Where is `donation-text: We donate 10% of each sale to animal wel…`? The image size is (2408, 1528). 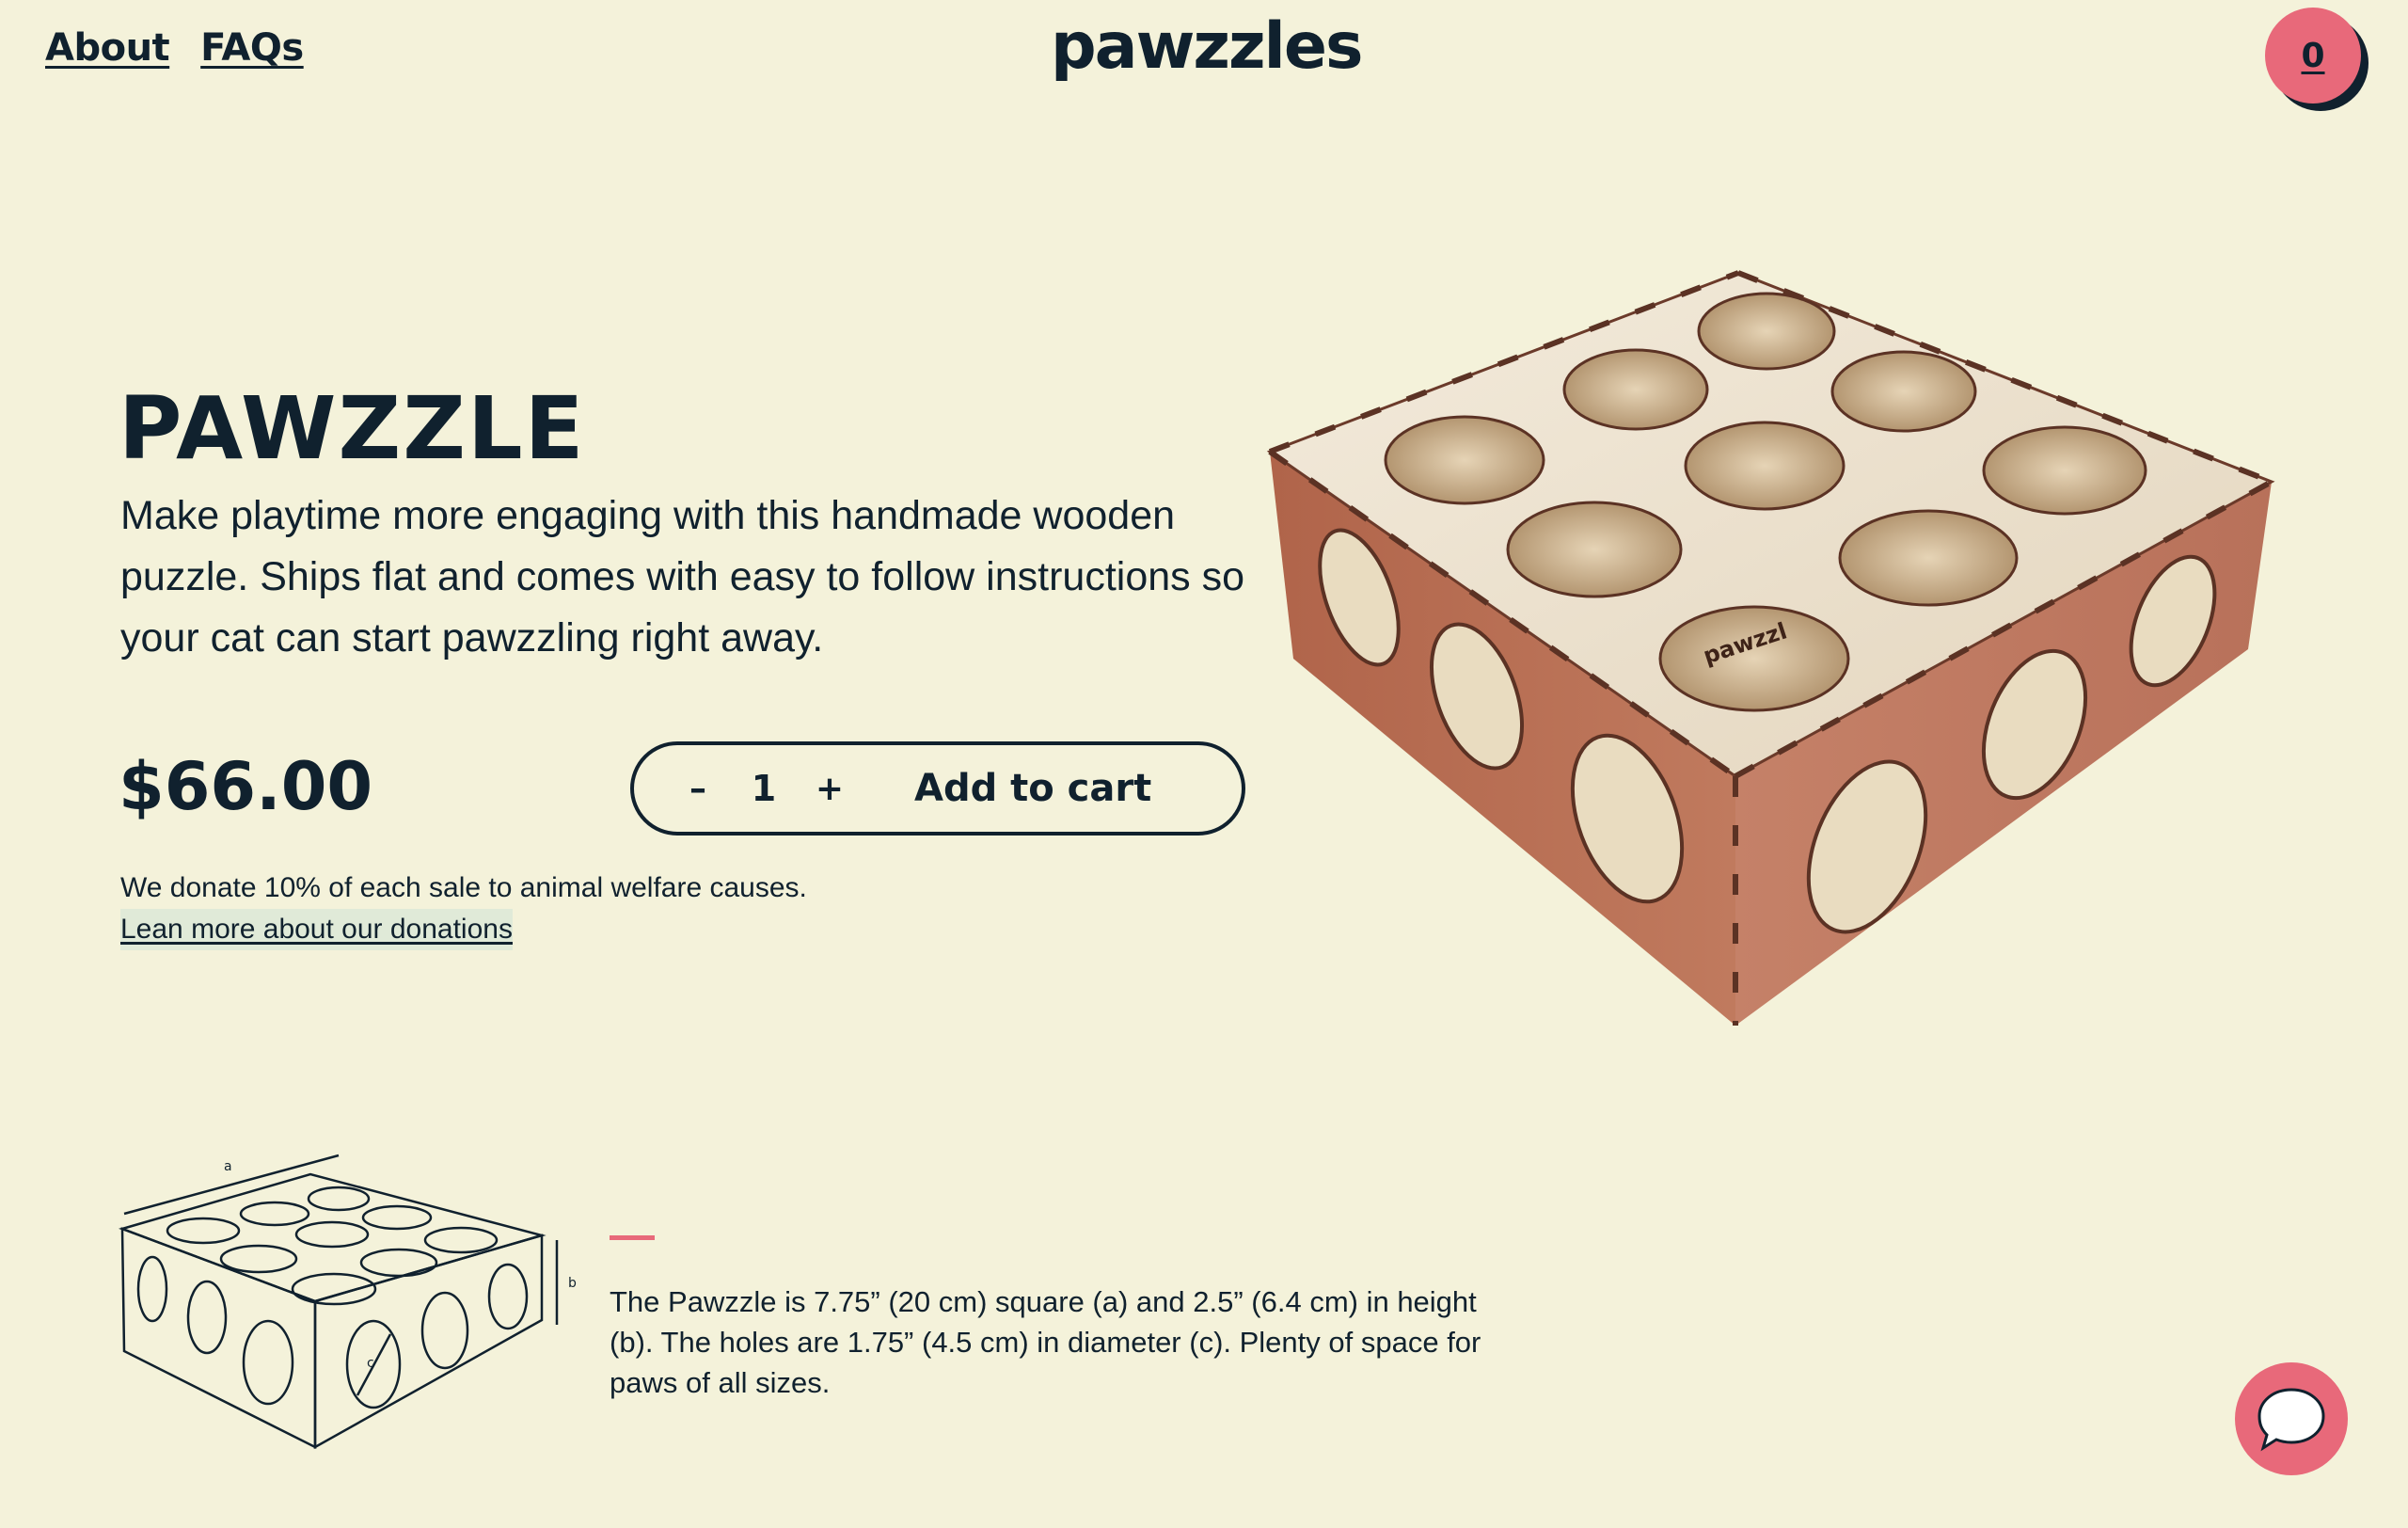 donation-text: We donate 10% of each sale to animal wel… is located at coordinates (464, 887).